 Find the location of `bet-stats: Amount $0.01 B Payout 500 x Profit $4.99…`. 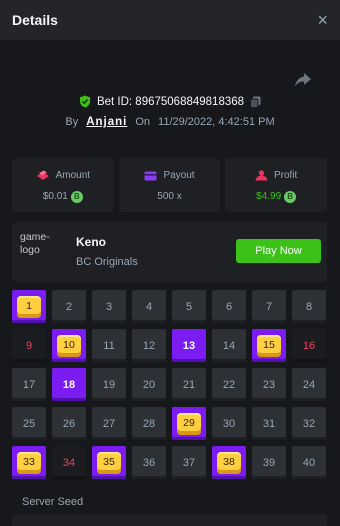

bet-stats: Amount $0.01 B Payout 500 x Profit $4.99… is located at coordinates (170, 185).